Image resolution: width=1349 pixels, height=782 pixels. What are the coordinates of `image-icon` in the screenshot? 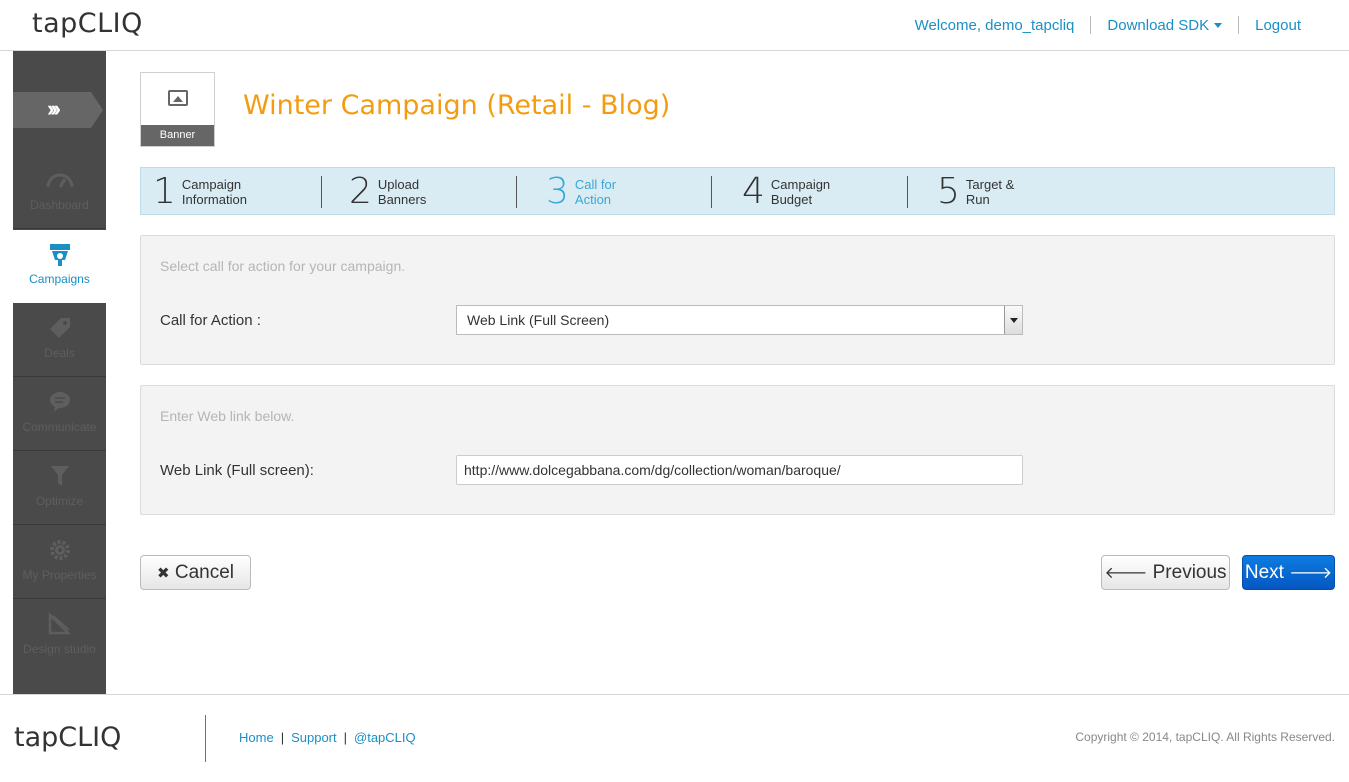 It's located at (178, 98).